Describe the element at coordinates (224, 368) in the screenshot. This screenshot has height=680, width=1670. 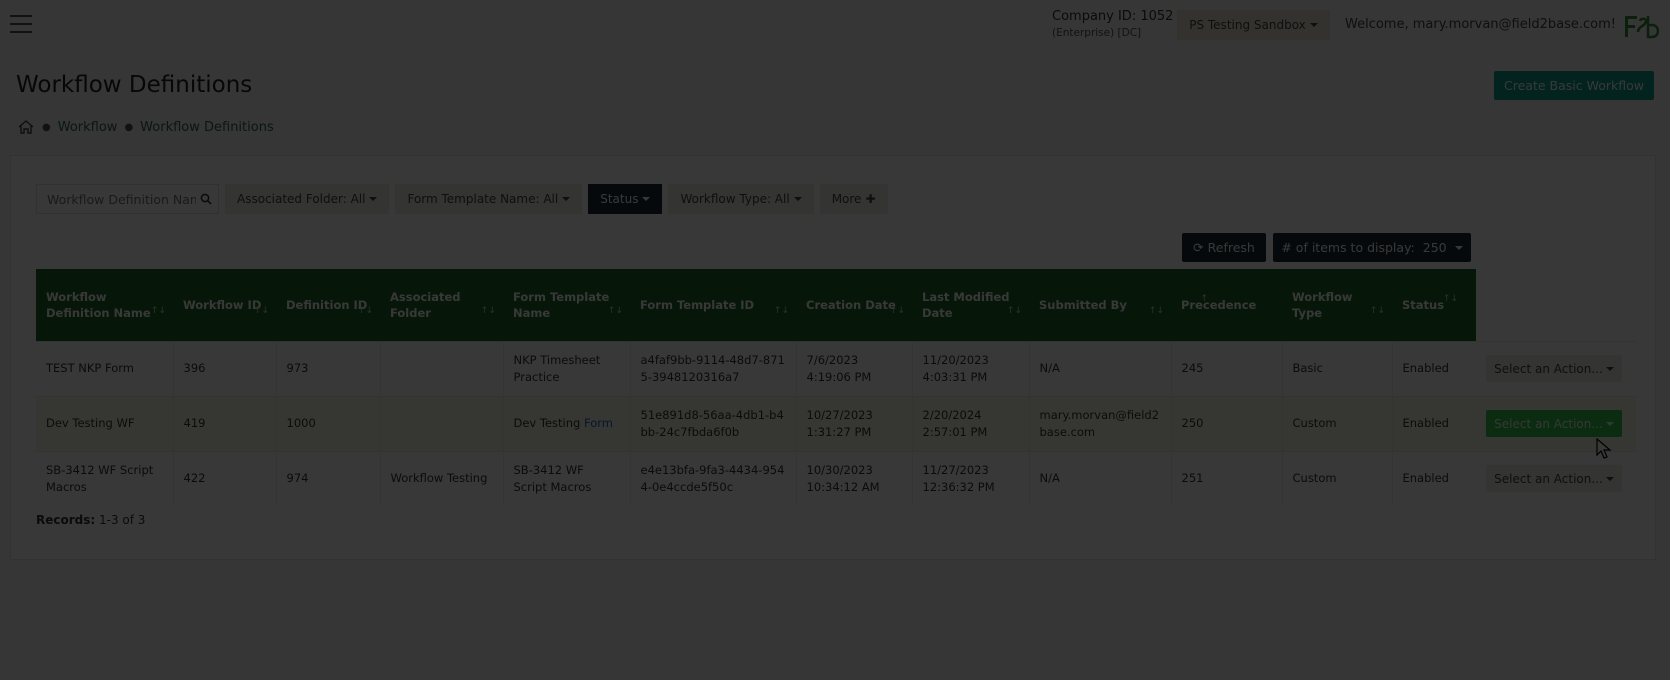
I see `cell-workflow-id: 396` at that location.